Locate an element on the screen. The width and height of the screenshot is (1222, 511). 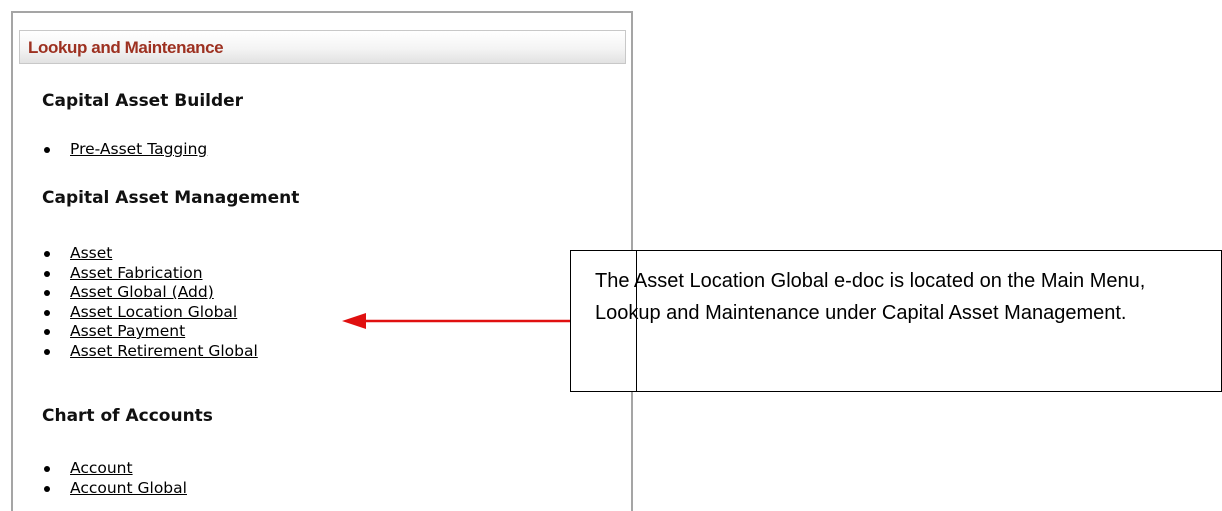
section-title-chart-of-accounts: Chart of Accounts is located at coordinates (127, 416).